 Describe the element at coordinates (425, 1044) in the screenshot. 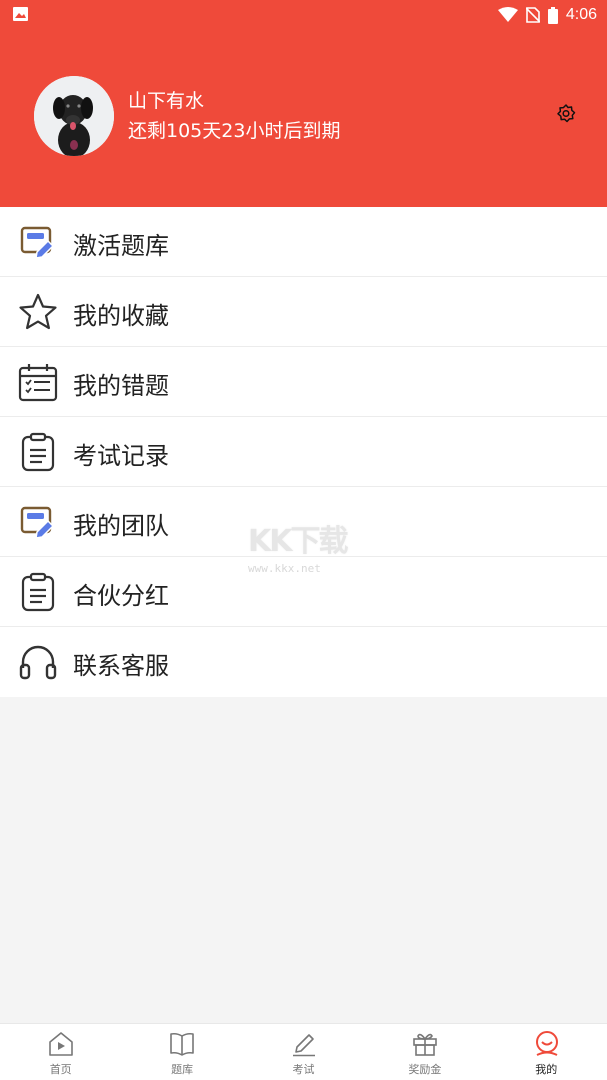

I see `gift-icon` at that location.